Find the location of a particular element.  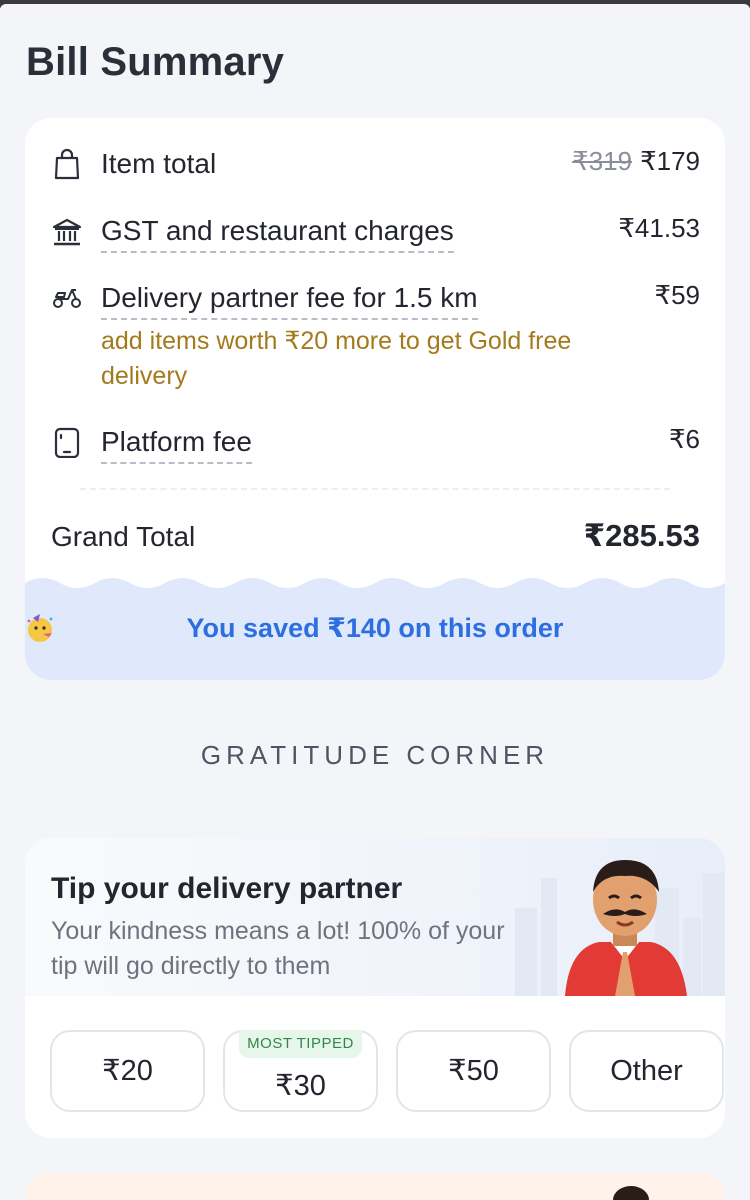

tip-option-label: ₹50 is located at coordinates (473, 1071).